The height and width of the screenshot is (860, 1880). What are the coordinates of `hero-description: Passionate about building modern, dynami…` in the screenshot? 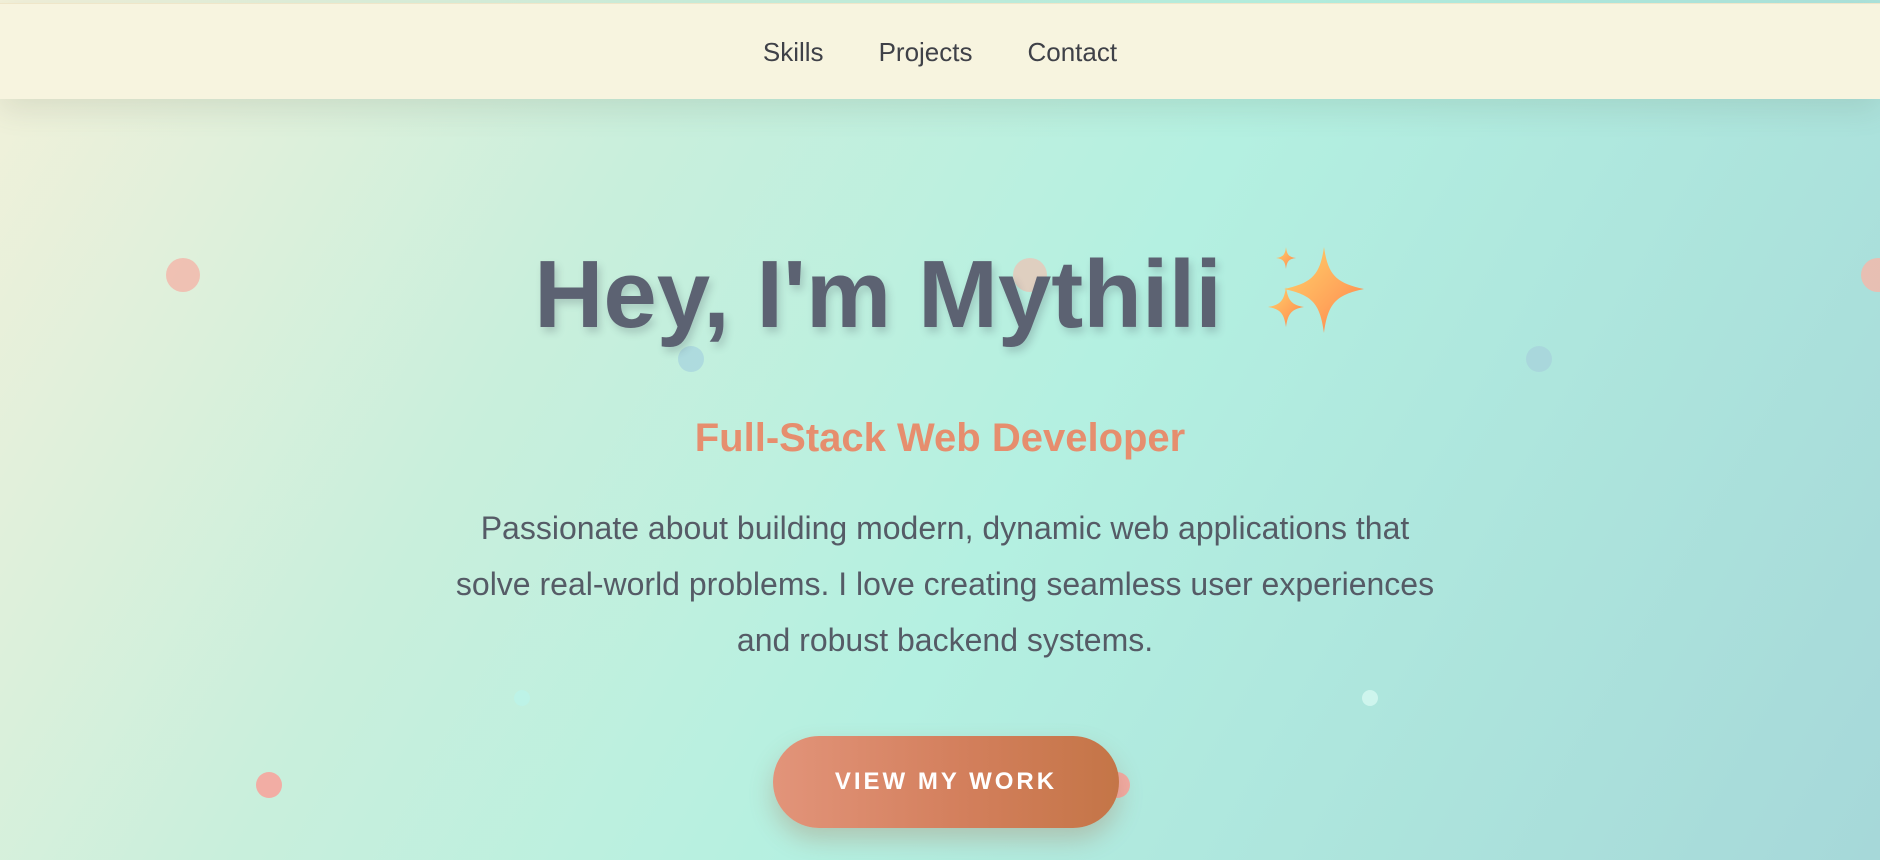 It's located at (945, 584).